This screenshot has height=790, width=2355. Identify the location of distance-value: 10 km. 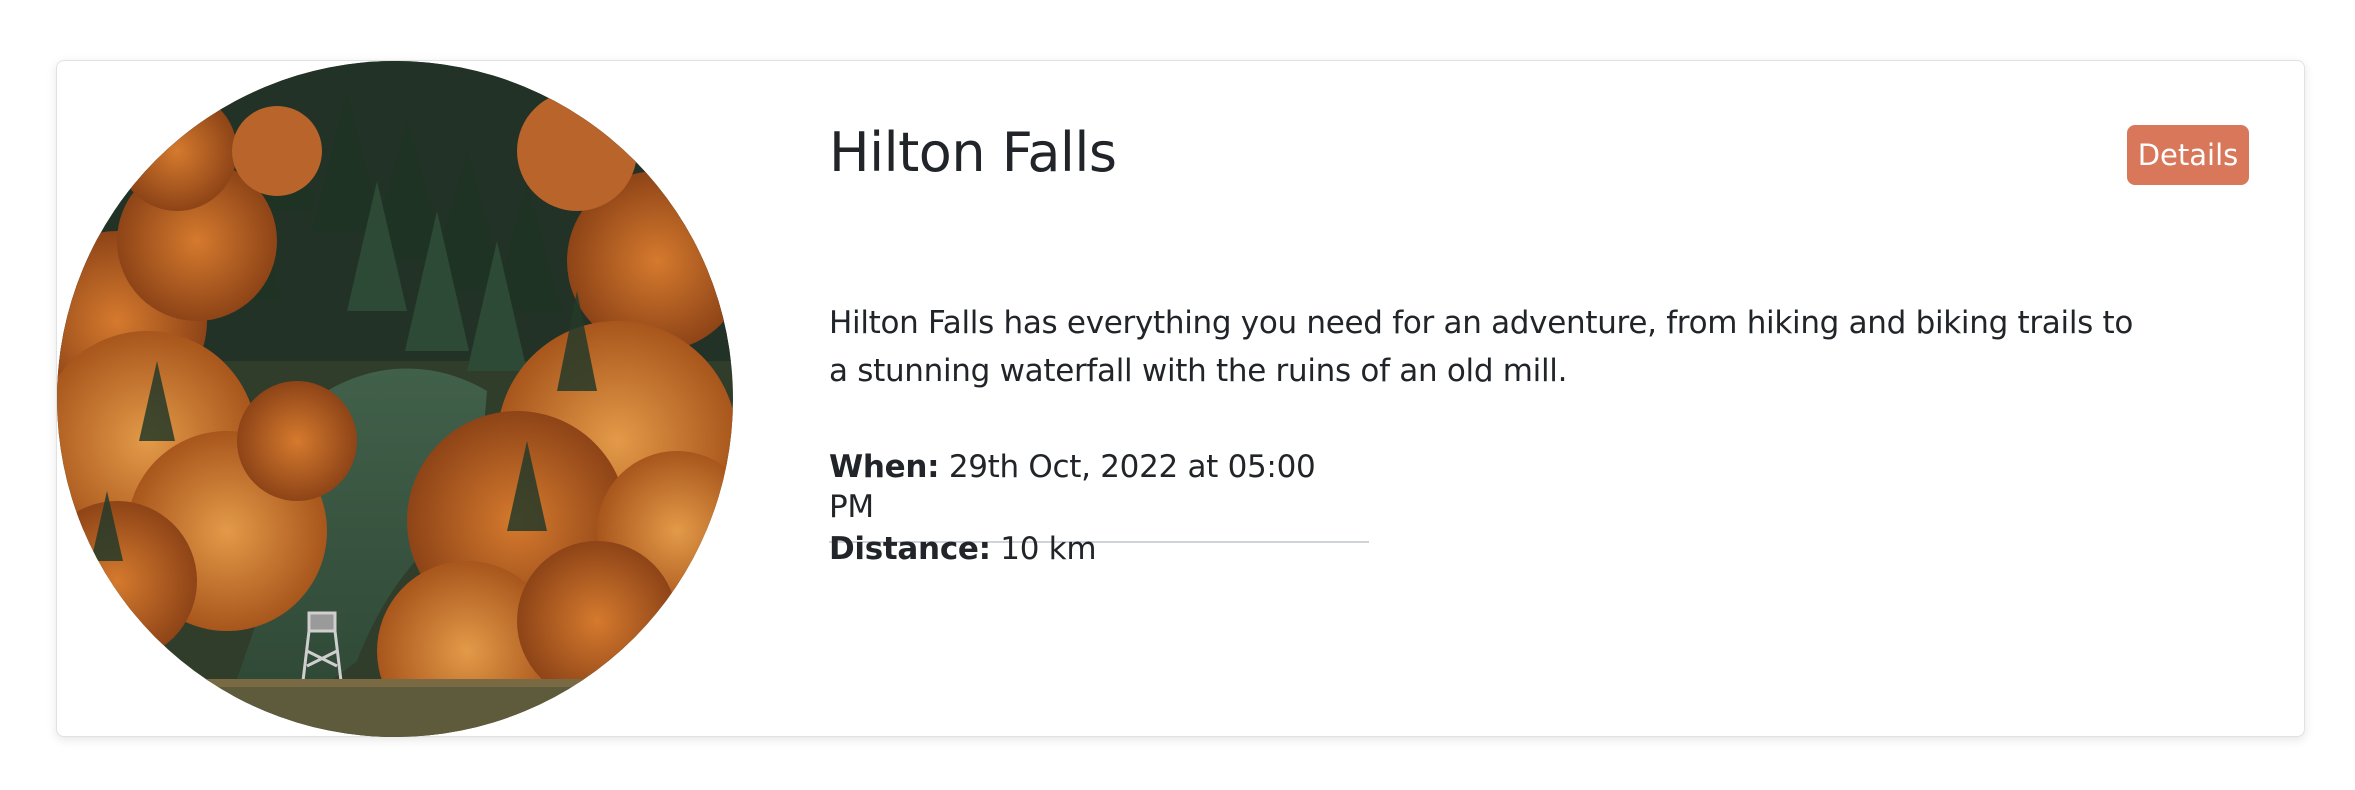
(1043, 549).